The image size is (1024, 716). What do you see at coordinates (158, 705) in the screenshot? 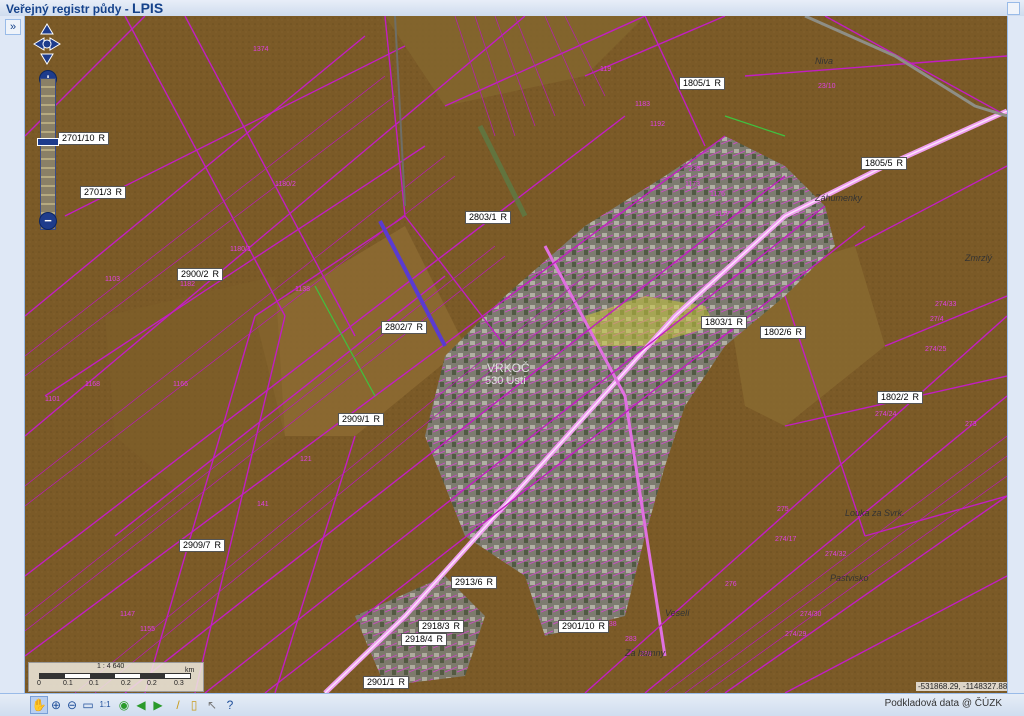
I see `forward-icon: ▶` at bounding box center [158, 705].